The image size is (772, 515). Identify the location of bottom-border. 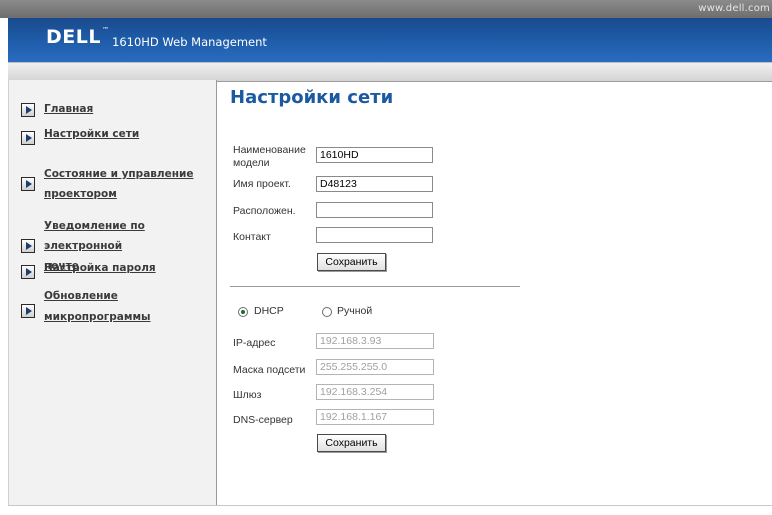
(390, 505).